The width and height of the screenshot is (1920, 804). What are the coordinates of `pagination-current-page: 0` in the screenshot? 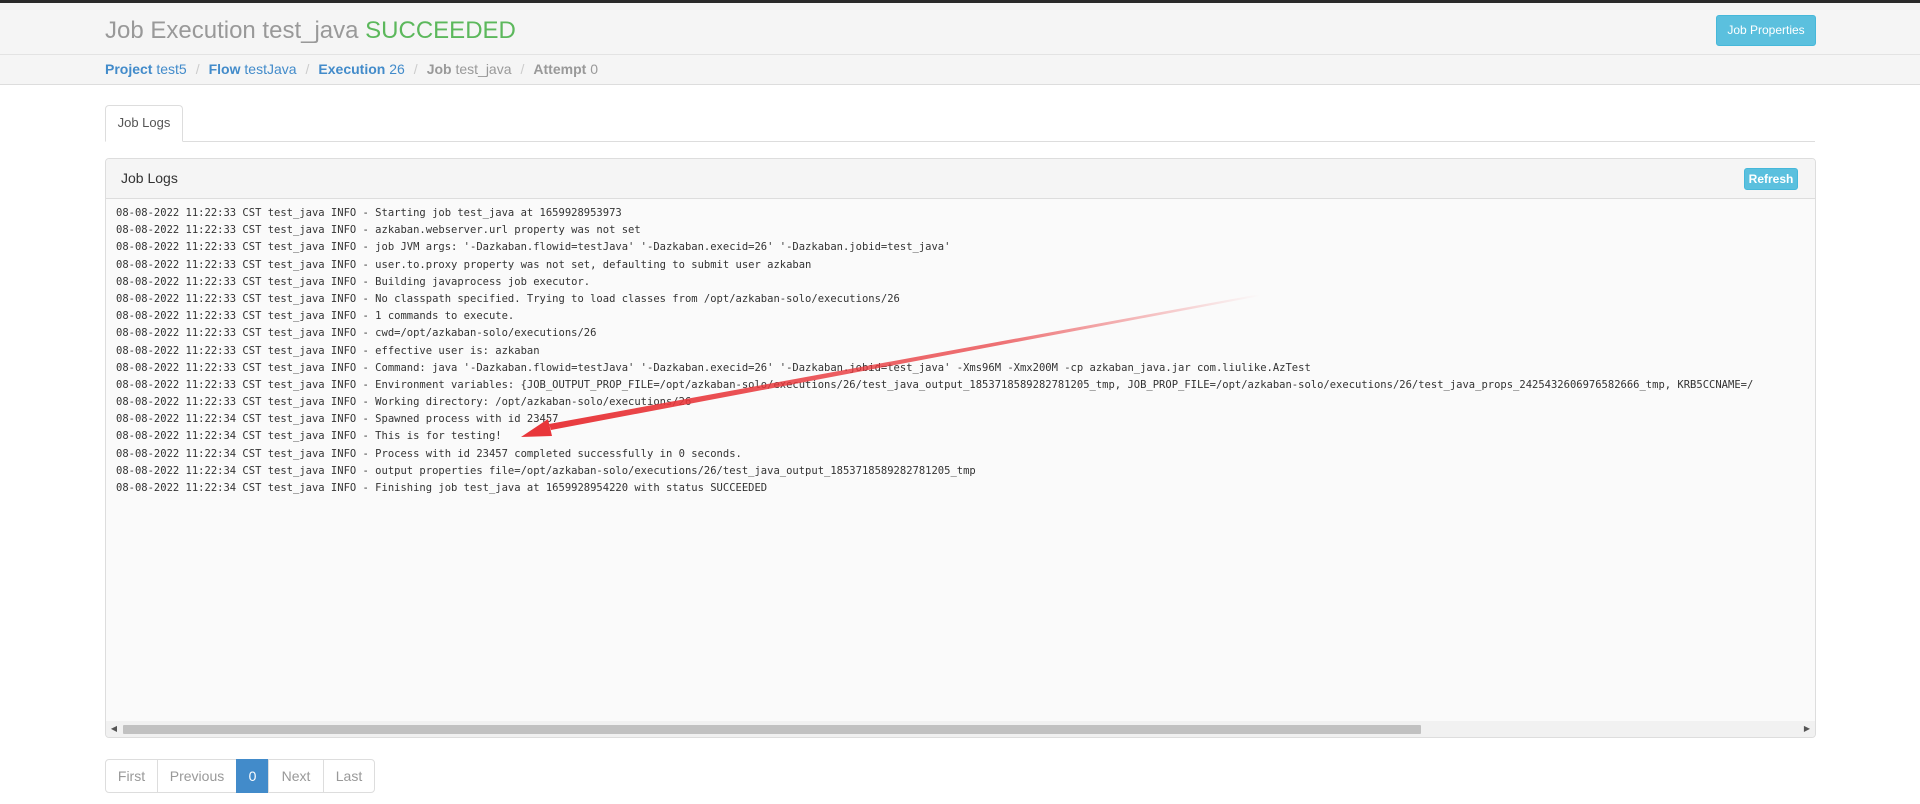 It's located at (252, 776).